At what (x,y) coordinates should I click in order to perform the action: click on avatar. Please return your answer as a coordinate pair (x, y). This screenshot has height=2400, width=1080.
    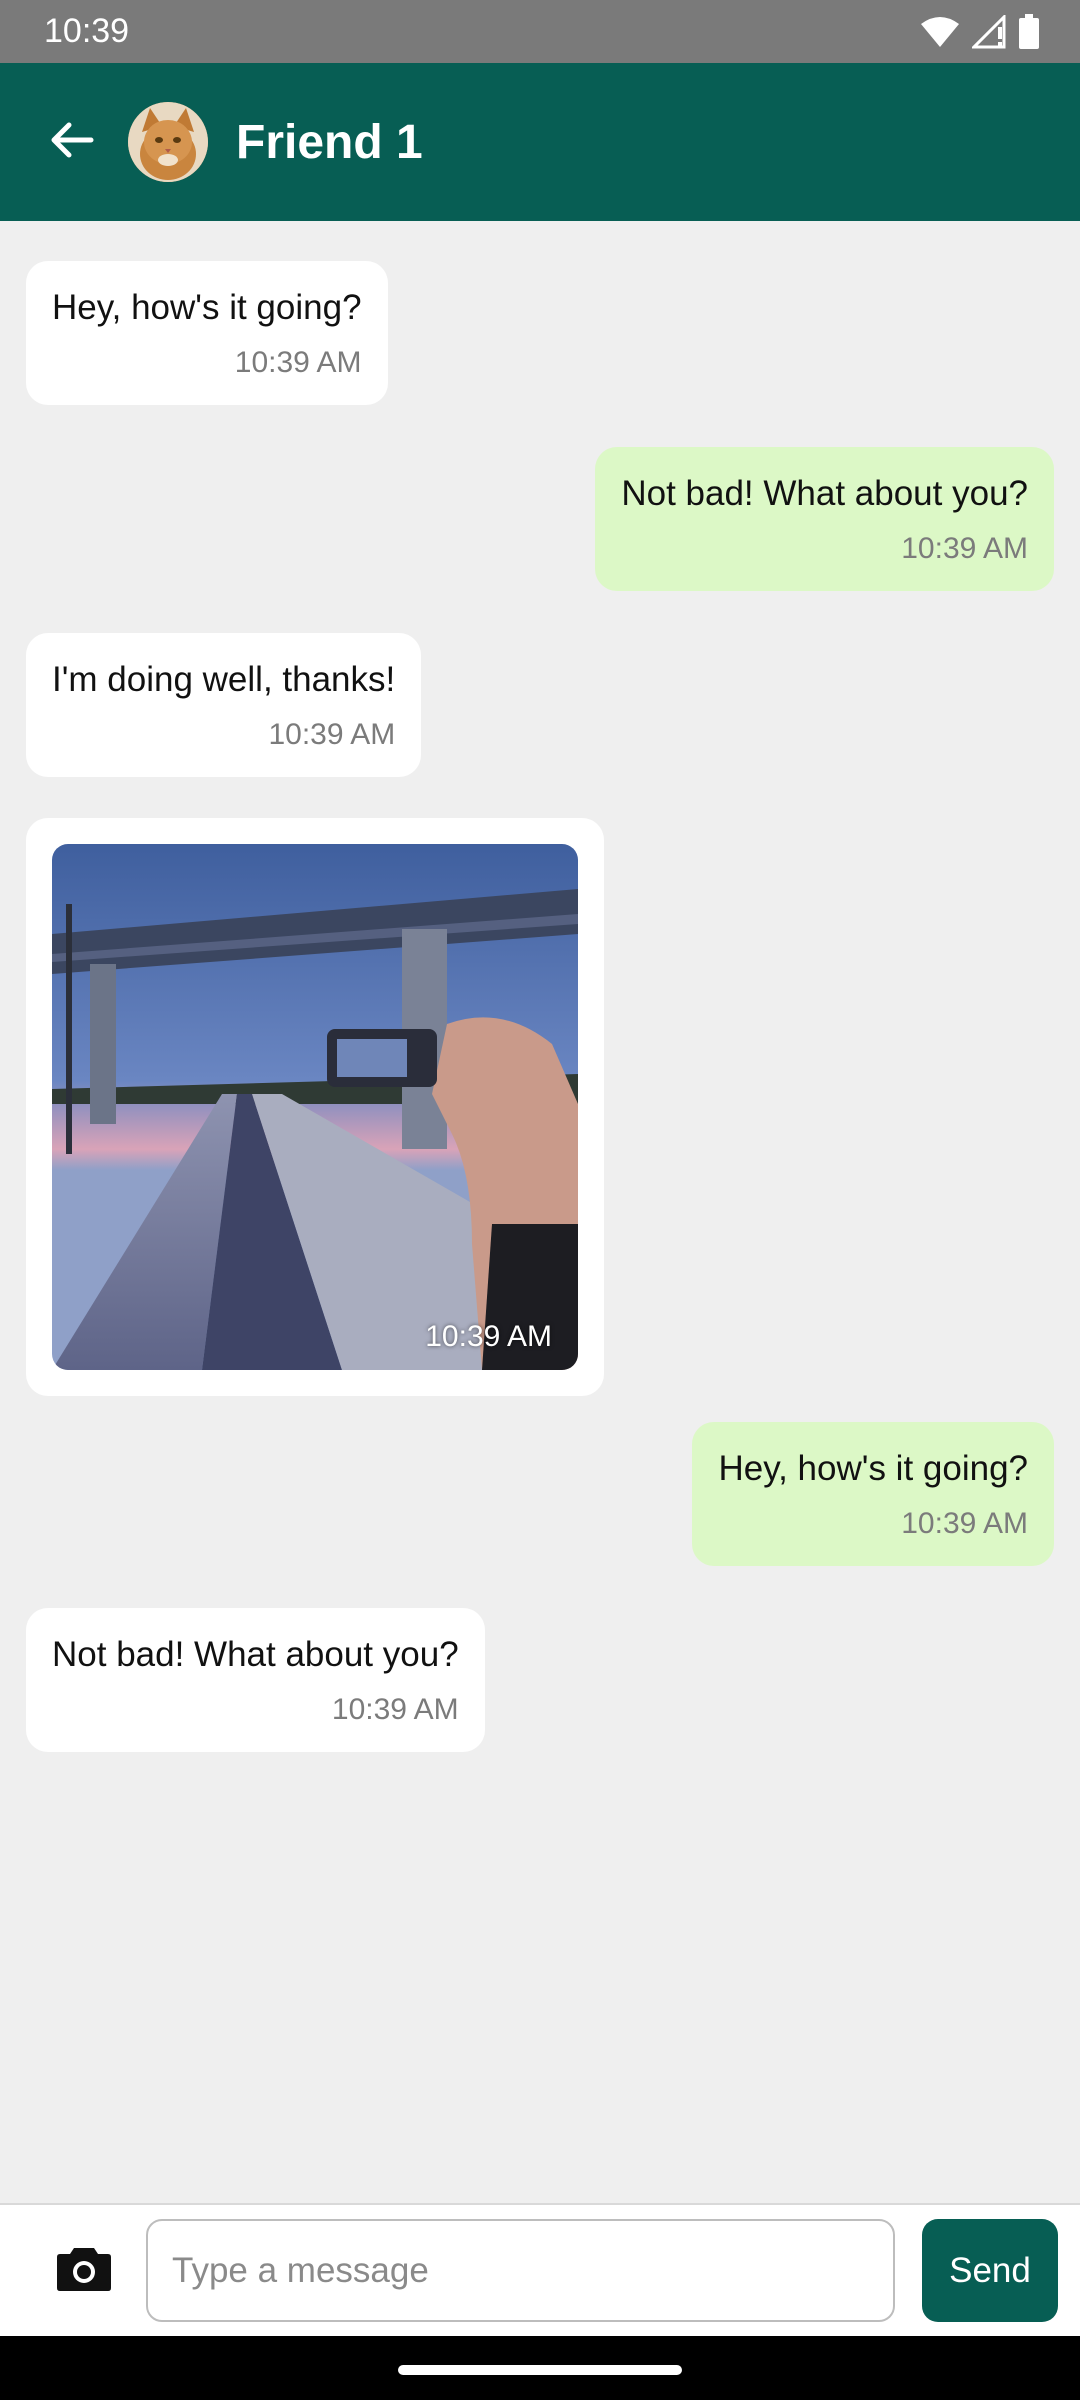
    Looking at the image, I should click on (168, 142).